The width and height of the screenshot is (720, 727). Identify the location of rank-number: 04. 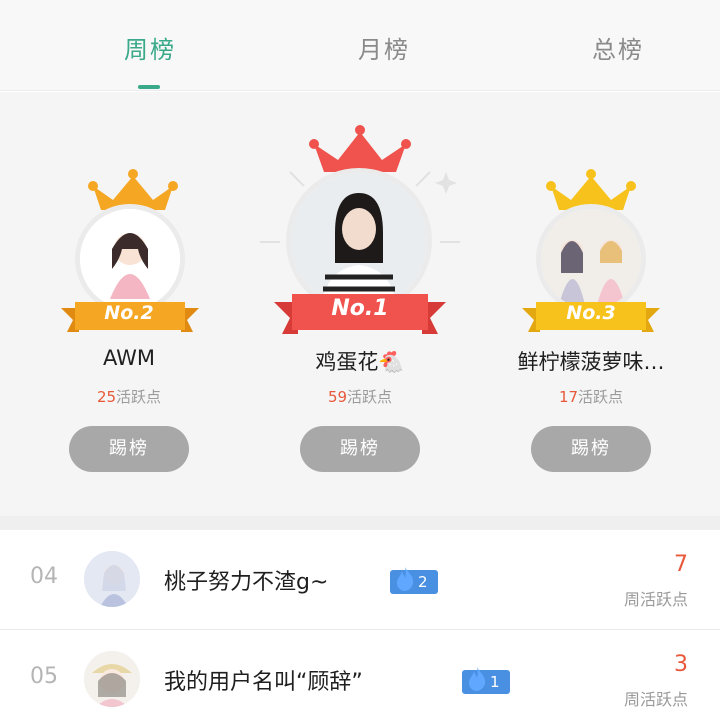
(44, 576).